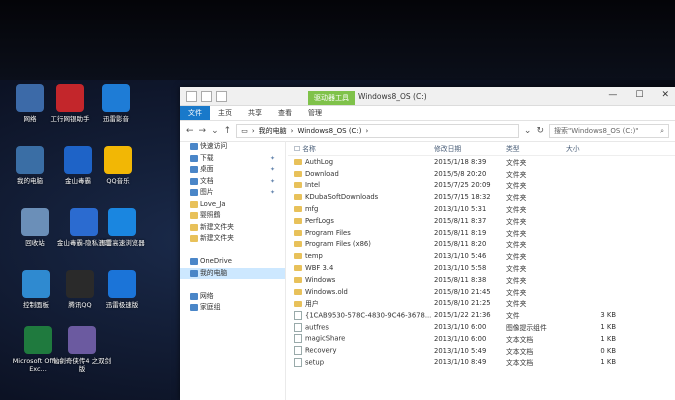 This screenshot has width=675, height=400. Describe the element at coordinates (319, 220) in the screenshot. I see `file-name: PerfLogs` at that location.